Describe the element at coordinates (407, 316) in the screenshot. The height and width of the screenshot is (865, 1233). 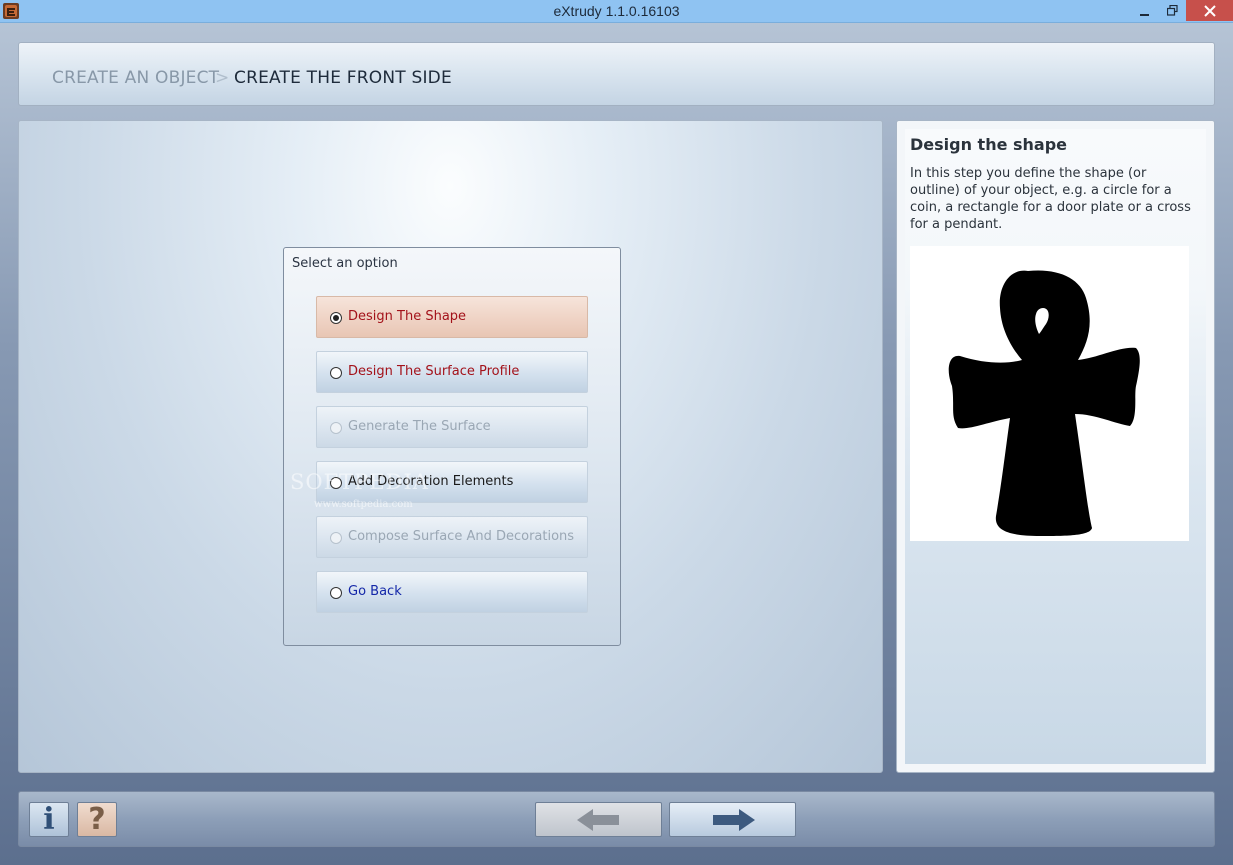
I see `option-label: Design The Shape` at that location.